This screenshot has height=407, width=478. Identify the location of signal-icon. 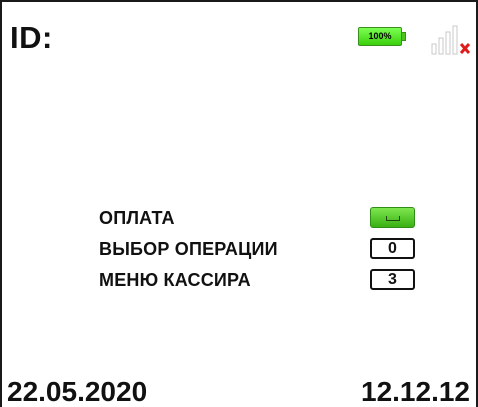
(454, 40).